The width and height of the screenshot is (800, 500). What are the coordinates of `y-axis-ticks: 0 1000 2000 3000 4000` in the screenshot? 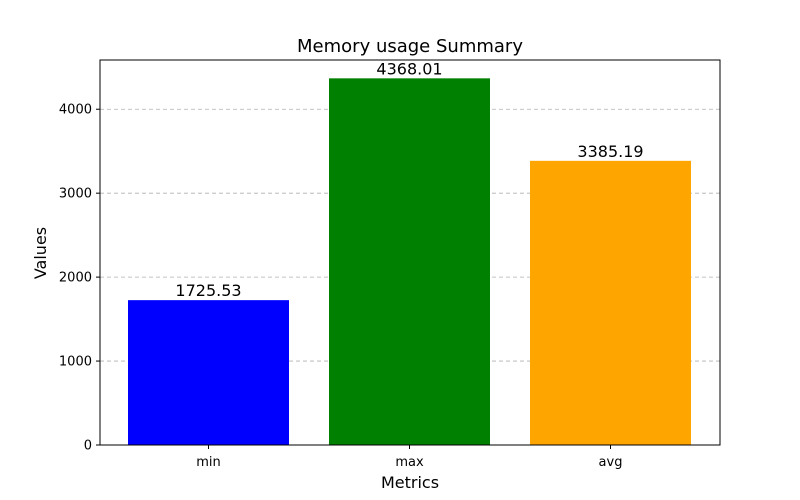 It's located at (79, 278).